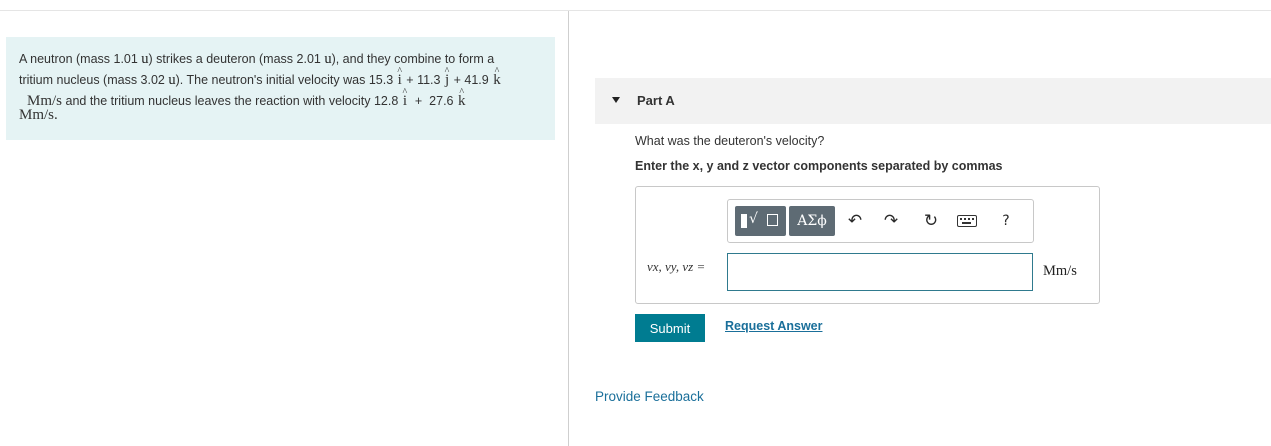 Image resolution: width=1271 pixels, height=446 pixels. I want to click on problem-text: A neutron (mass 1.01, so click(80, 59).